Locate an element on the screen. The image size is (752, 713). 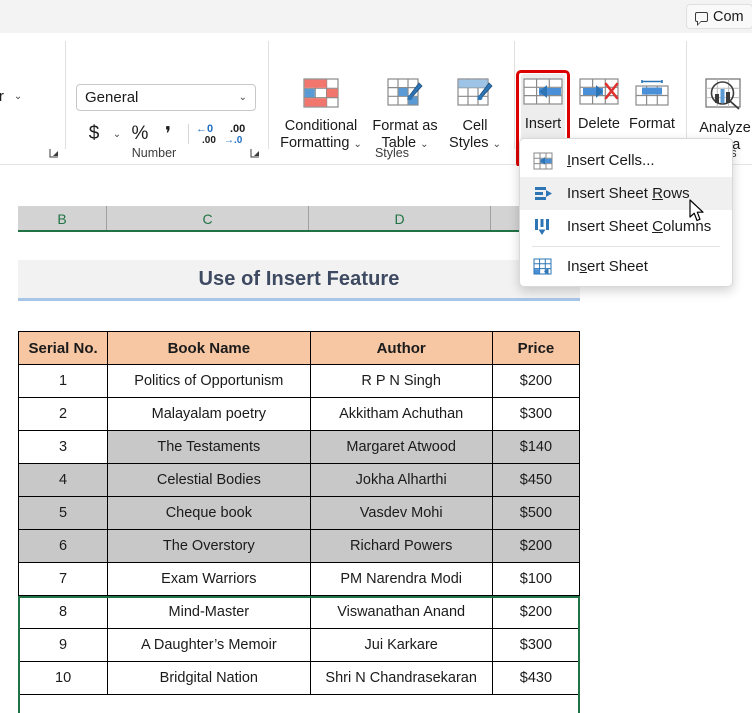
comments-button: Com is located at coordinates (719, 16).